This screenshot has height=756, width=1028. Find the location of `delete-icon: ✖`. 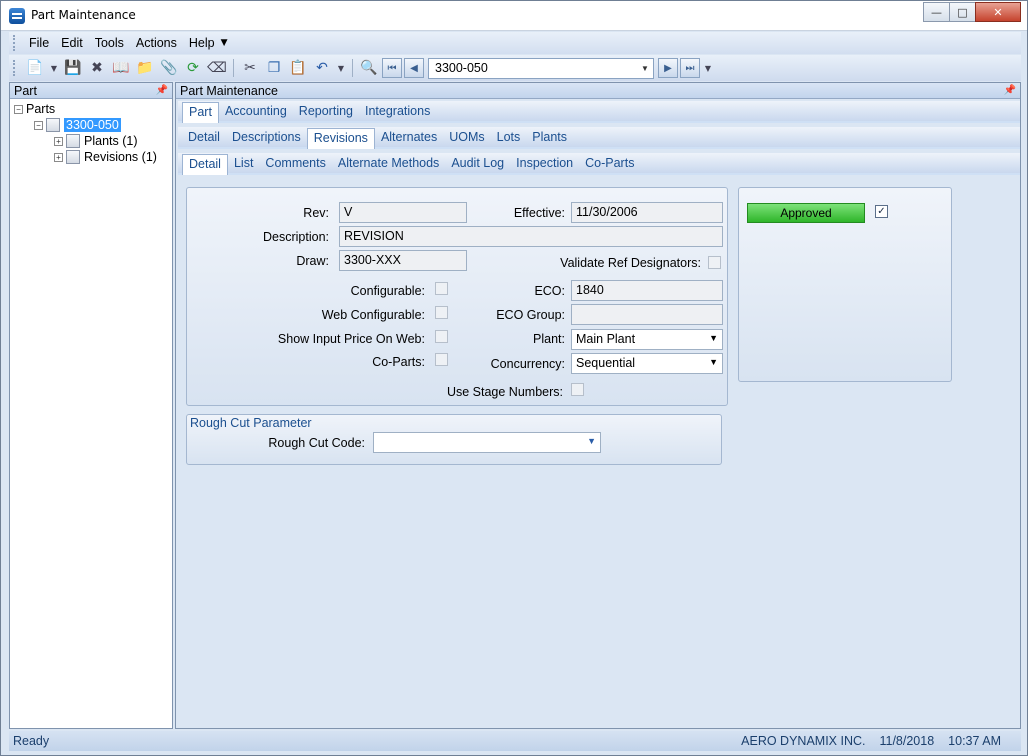

delete-icon: ✖ is located at coordinates (97, 68).